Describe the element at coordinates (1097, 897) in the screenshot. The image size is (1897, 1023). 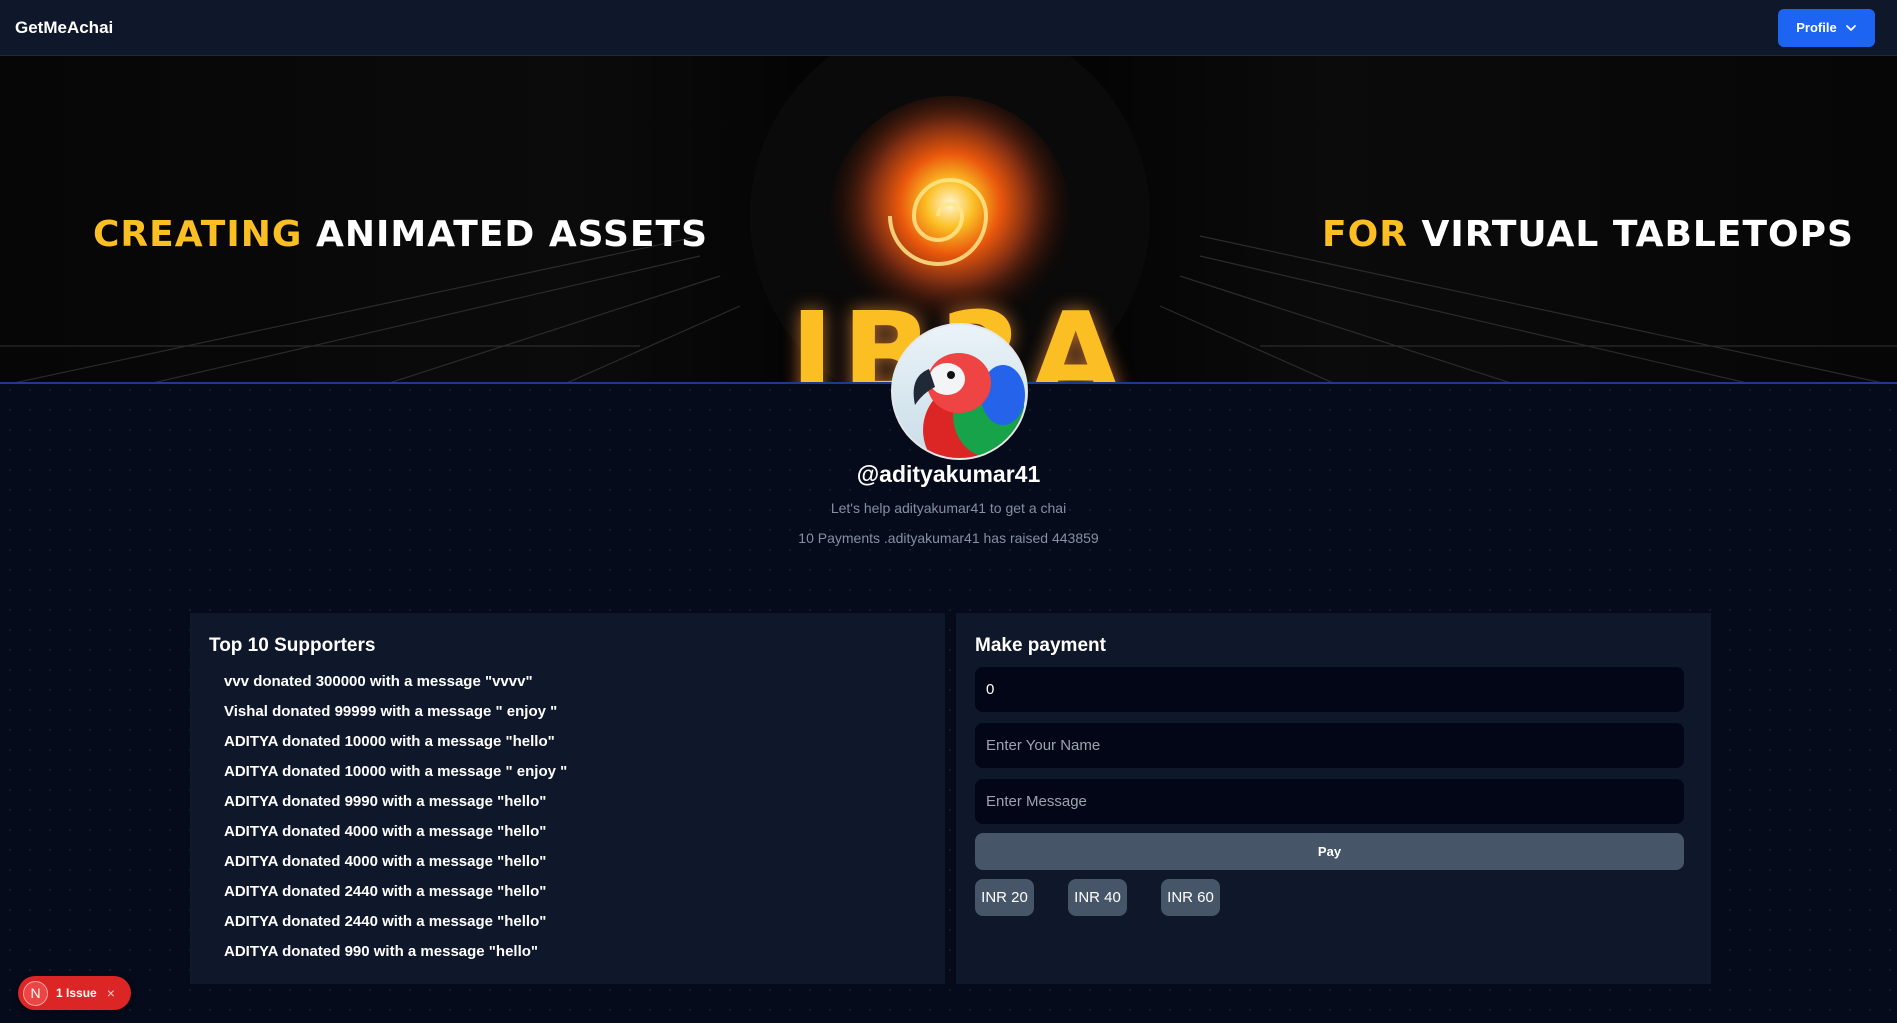
I see `quick-amount-40-button: INR 40` at that location.